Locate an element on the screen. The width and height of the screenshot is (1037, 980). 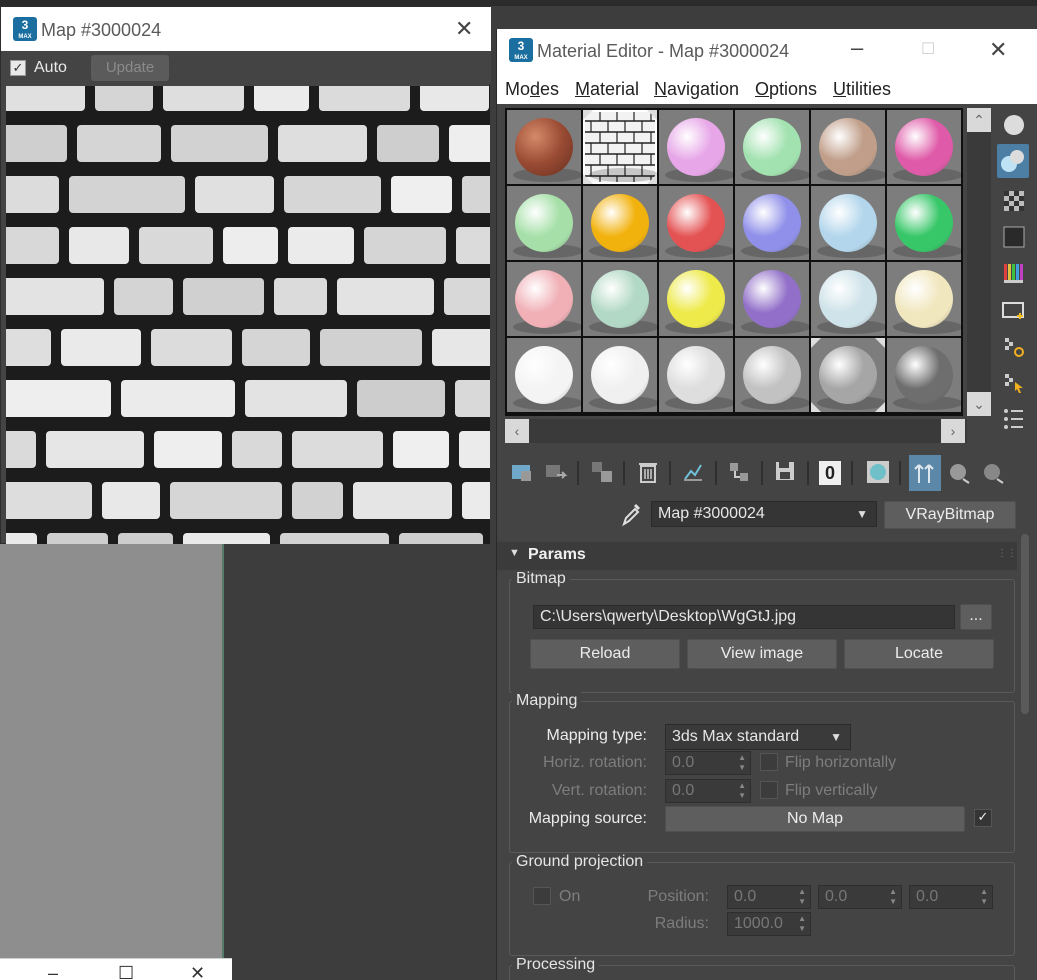
flip-vertically-checkbox is located at coordinates (769, 790).